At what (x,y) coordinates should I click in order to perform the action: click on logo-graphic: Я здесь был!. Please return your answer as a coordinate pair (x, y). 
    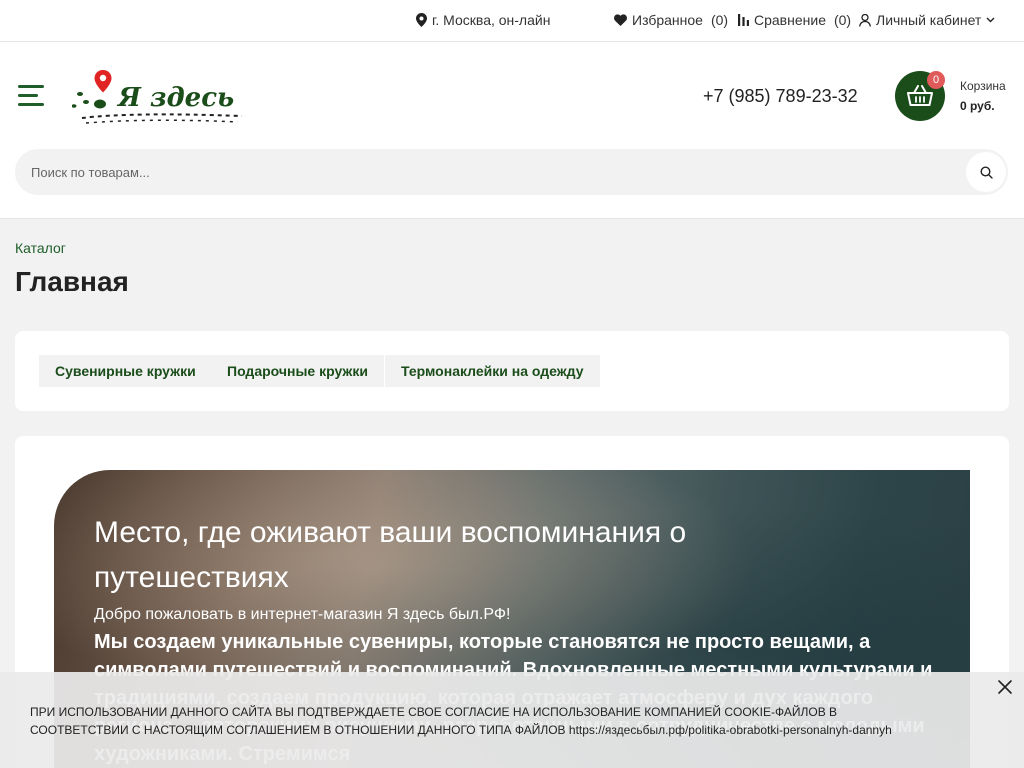
    Looking at the image, I should click on (195, 97).